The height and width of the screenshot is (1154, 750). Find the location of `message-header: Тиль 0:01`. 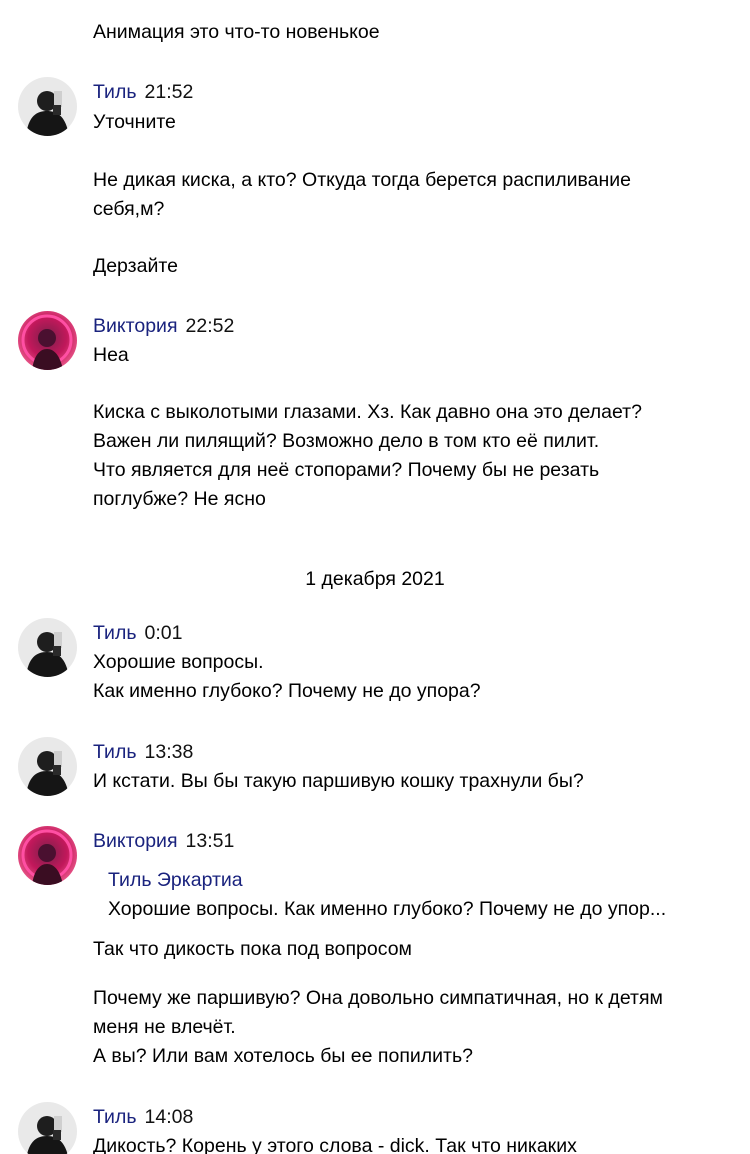

message-header: Тиль 0:01 is located at coordinates (137, 633).